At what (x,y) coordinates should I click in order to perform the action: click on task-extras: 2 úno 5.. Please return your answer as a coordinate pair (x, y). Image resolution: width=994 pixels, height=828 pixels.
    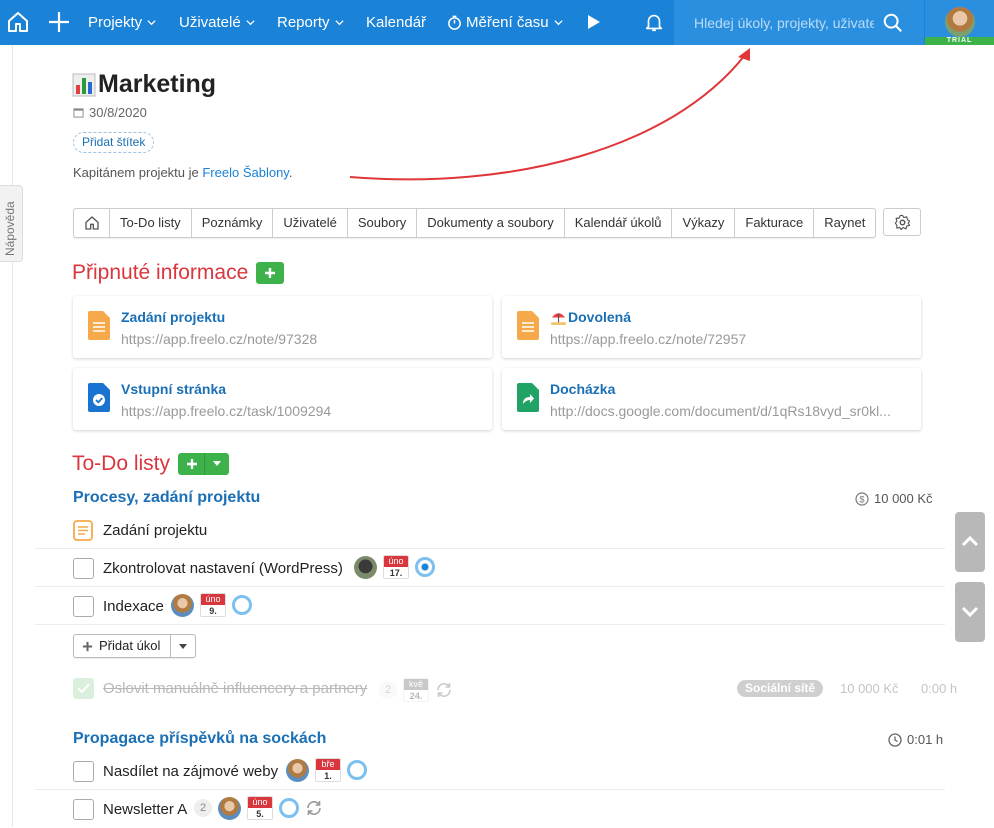
    Looking at the image, I should click on (258, 808).